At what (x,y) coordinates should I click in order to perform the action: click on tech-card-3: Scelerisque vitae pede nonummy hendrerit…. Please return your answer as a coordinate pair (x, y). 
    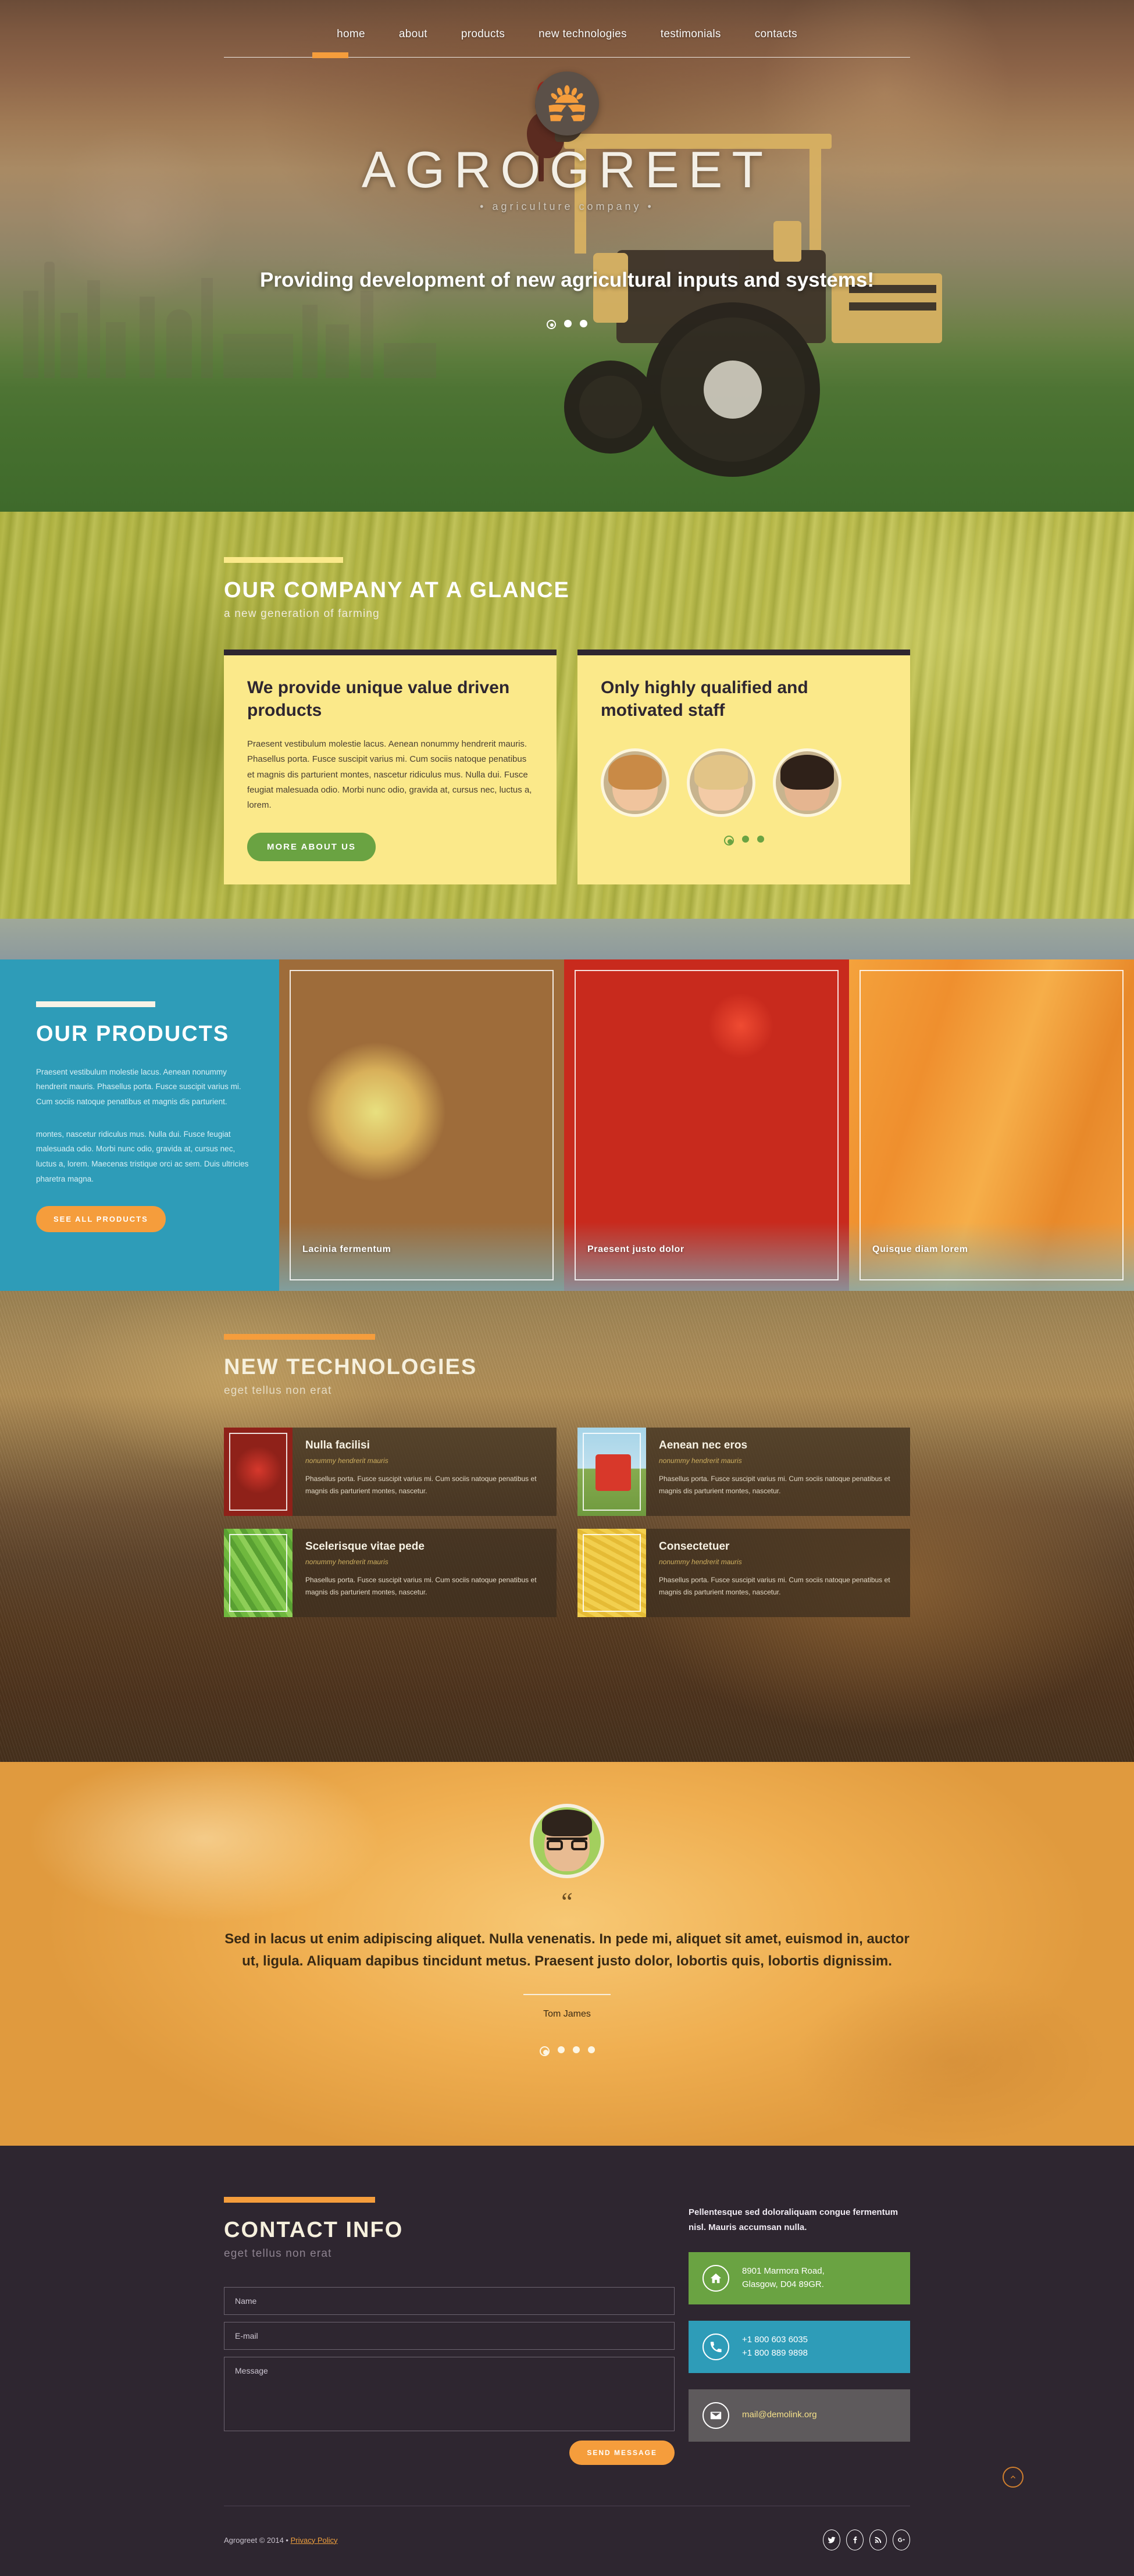
    Looking at the image, I should click on (390, 1573).